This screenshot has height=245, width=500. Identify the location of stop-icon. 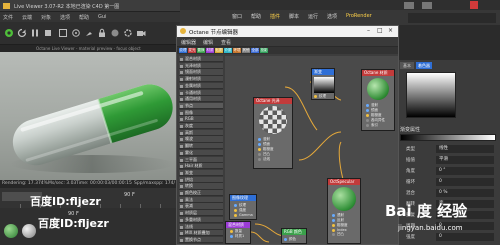
(48, 33).